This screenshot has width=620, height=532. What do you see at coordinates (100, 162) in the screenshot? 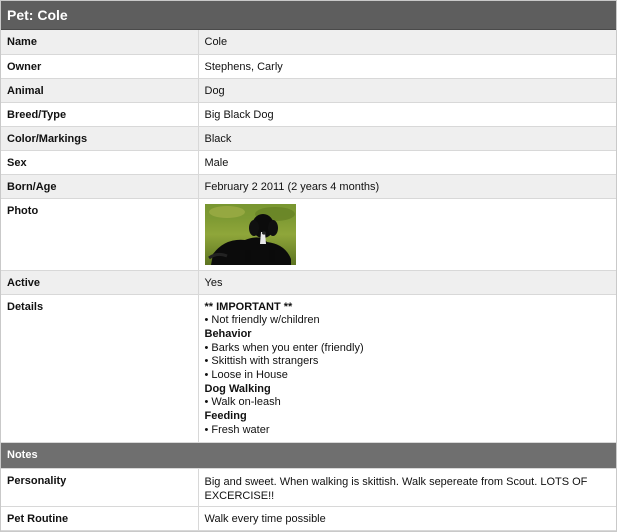
I see `row-label: Sex` at bounding box center [100, 162].